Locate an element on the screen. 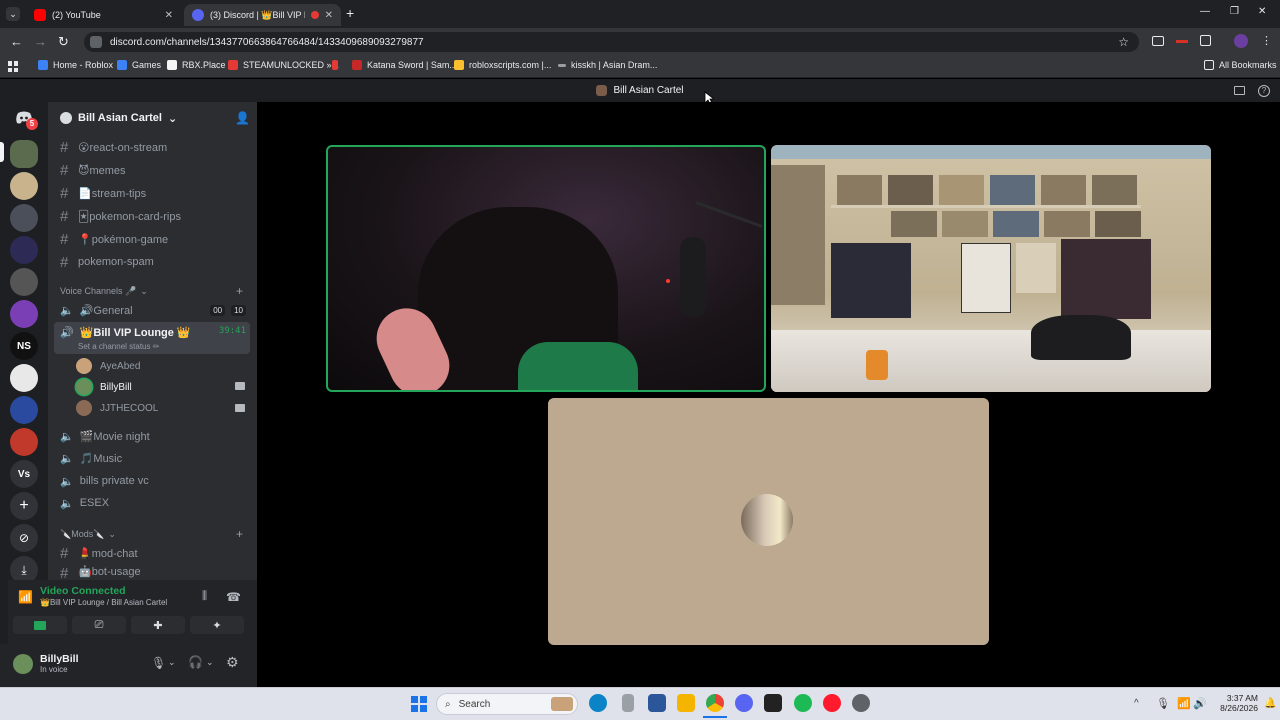 Image resolution: width=1280 pixels, height=720 pixels. new-tab-button: + is located at coordinates (350, 13).